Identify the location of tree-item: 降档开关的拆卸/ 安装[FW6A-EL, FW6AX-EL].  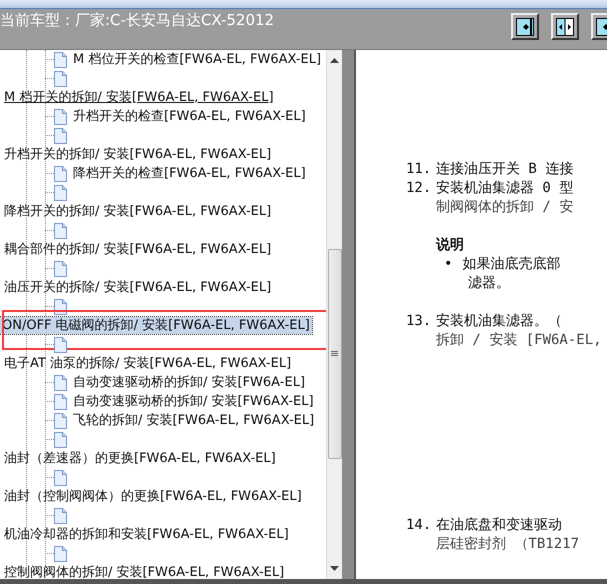
(138, 211).